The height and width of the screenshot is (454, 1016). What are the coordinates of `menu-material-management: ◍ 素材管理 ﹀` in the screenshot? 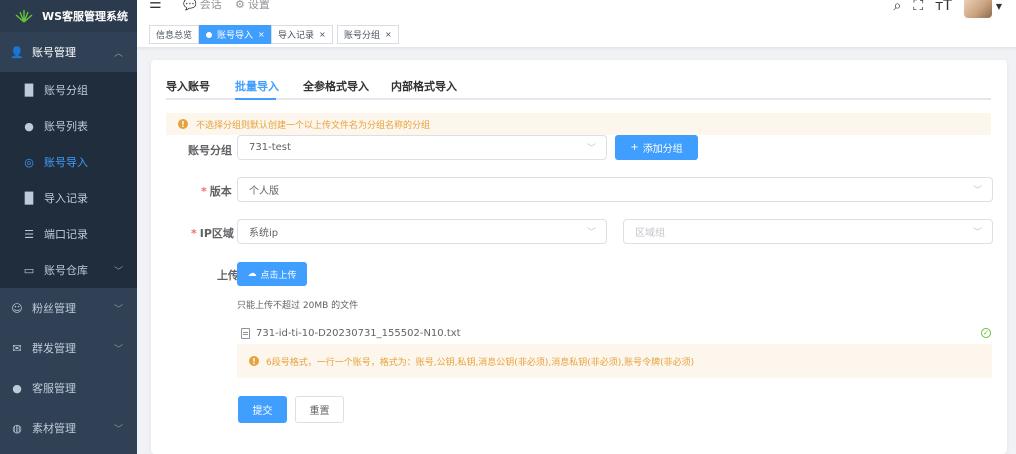 It's located at (68, 428).